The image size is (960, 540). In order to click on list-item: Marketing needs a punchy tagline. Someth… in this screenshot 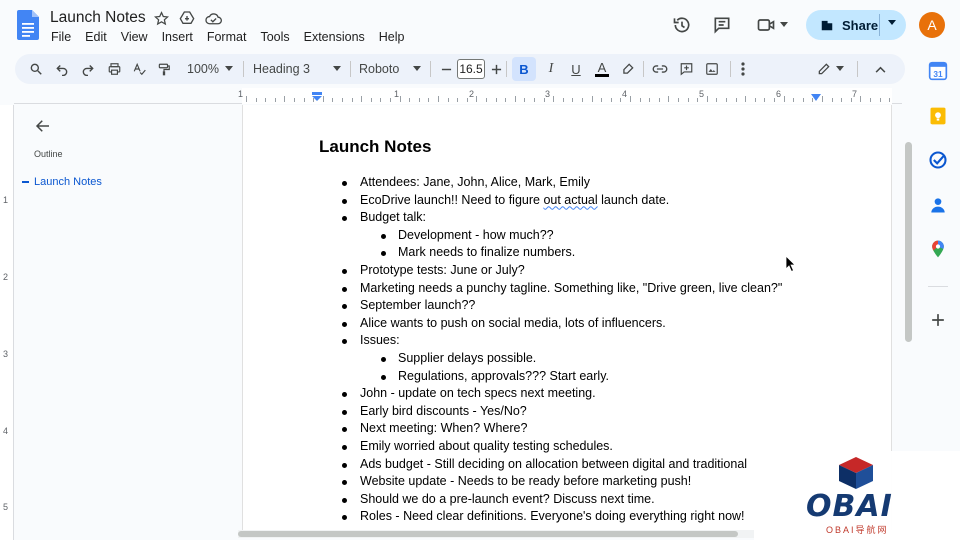, I will do `click(599, 289)`.